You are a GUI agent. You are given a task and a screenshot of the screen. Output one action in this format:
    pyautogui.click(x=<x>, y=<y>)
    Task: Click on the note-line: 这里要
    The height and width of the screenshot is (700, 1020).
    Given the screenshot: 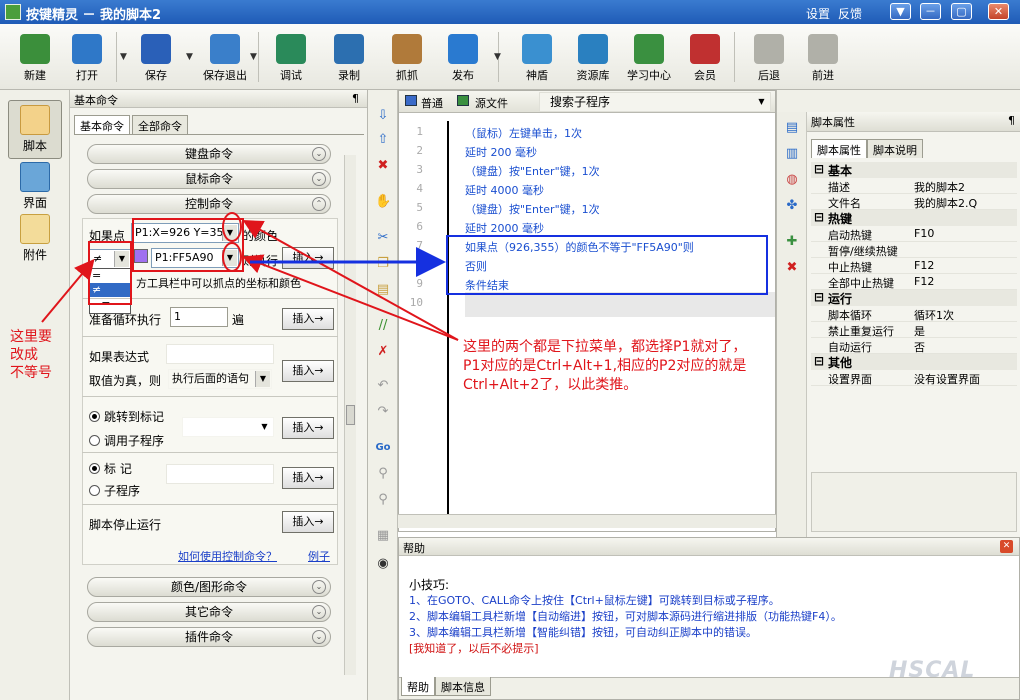 What is the action you would take?
    pyautogui.click(x=31, y=337)
    